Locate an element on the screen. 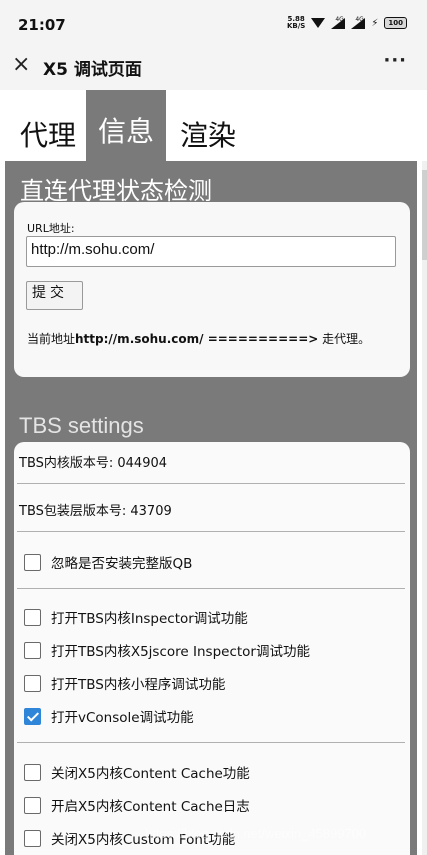 This screenshot has width=427, height=855. option-jscore-inspector: 打开TBS内核X5jscore Inspector调试功能 is located at coordinates (167, 650).